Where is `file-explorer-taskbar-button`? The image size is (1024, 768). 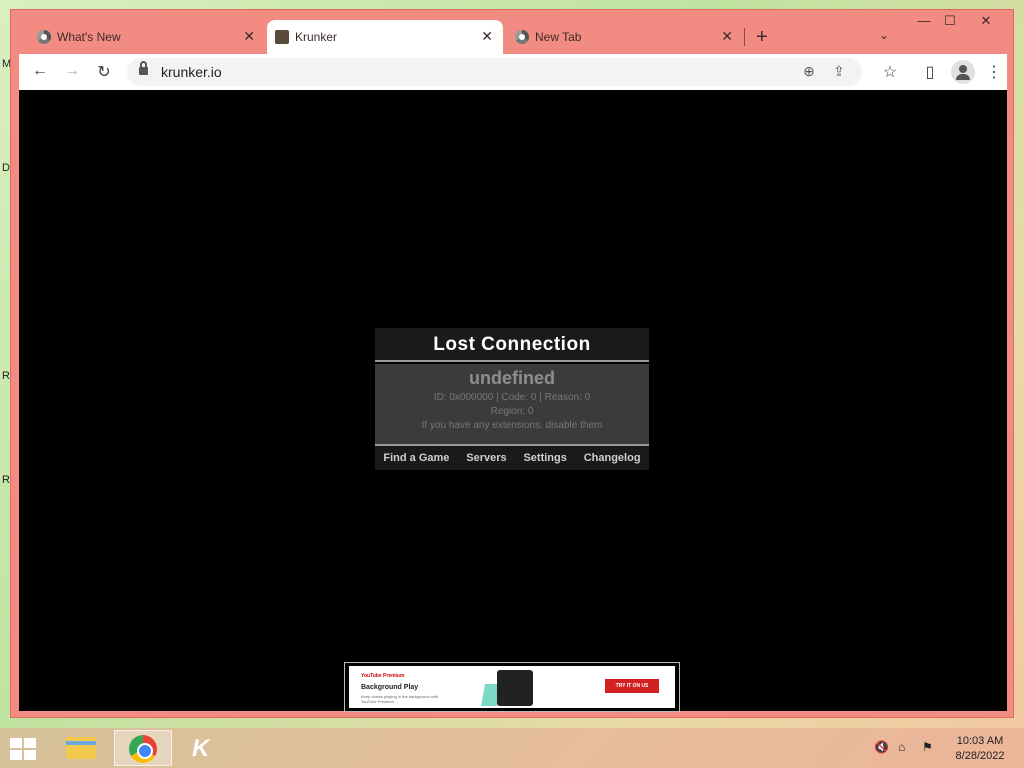 file-explorer-taskbar-button is located at coordinates (81, 748).